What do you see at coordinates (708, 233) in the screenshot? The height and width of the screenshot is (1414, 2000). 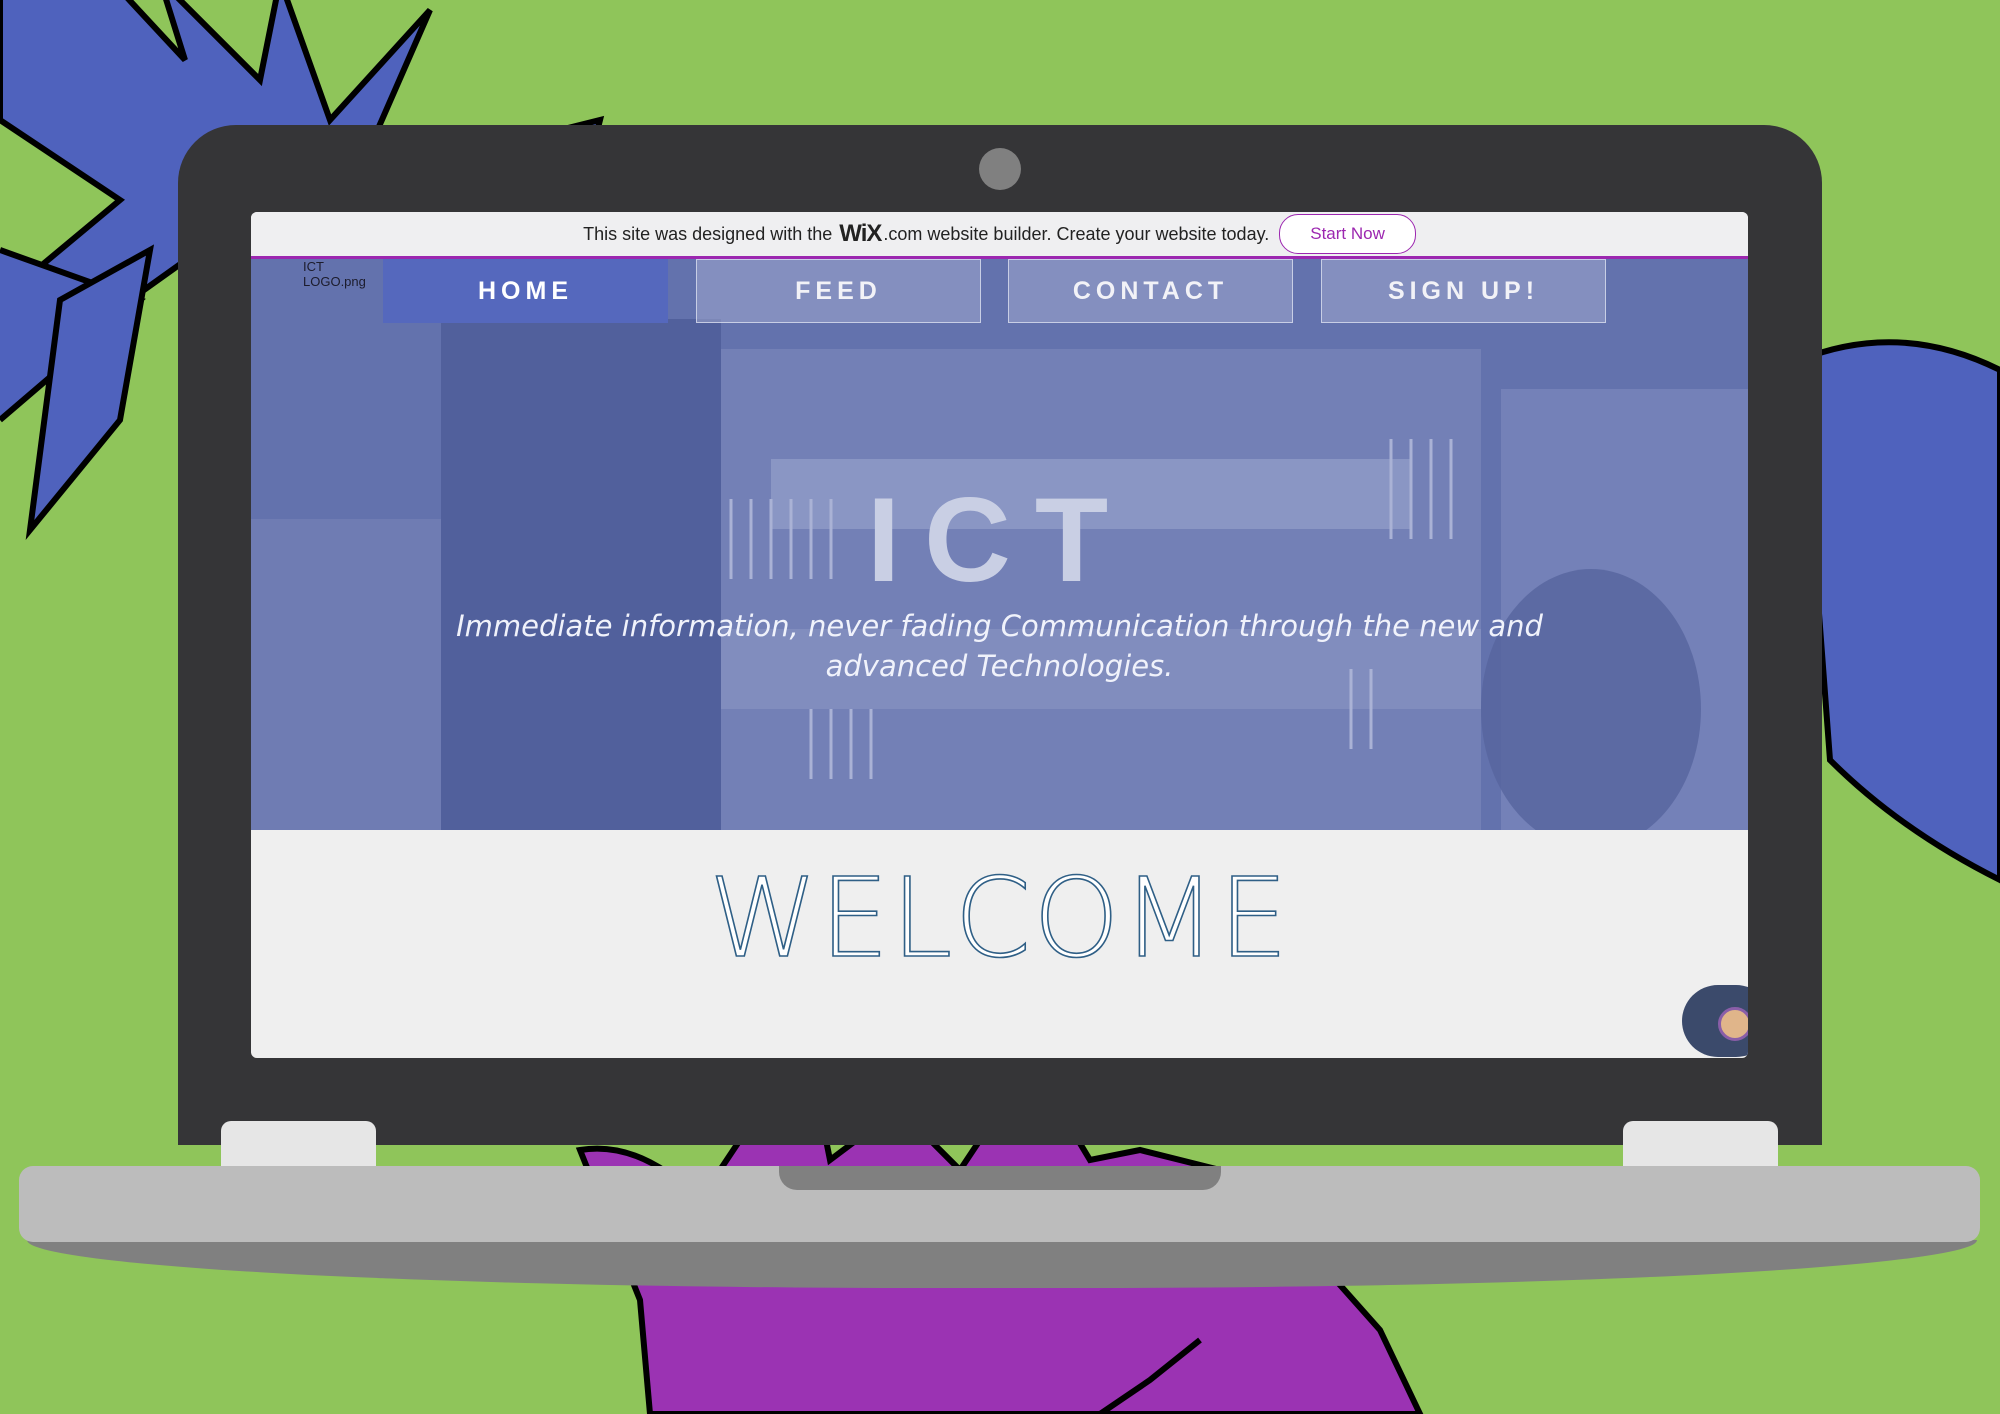 I see `wix-banner-text-before: This site was designed with the` at bounding box center [708, 233].